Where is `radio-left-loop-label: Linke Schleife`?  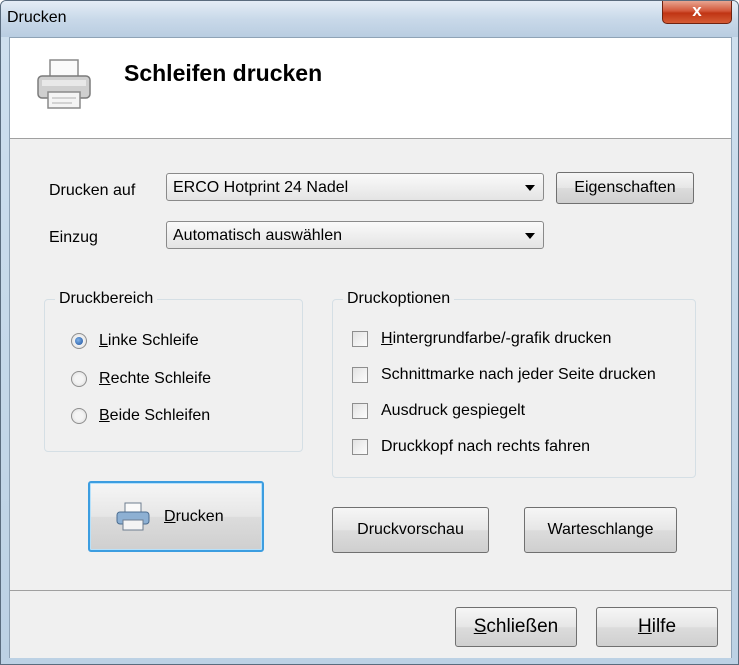
radio-left-loop-label: Linke Schleife is located at coordinates (149, 341).